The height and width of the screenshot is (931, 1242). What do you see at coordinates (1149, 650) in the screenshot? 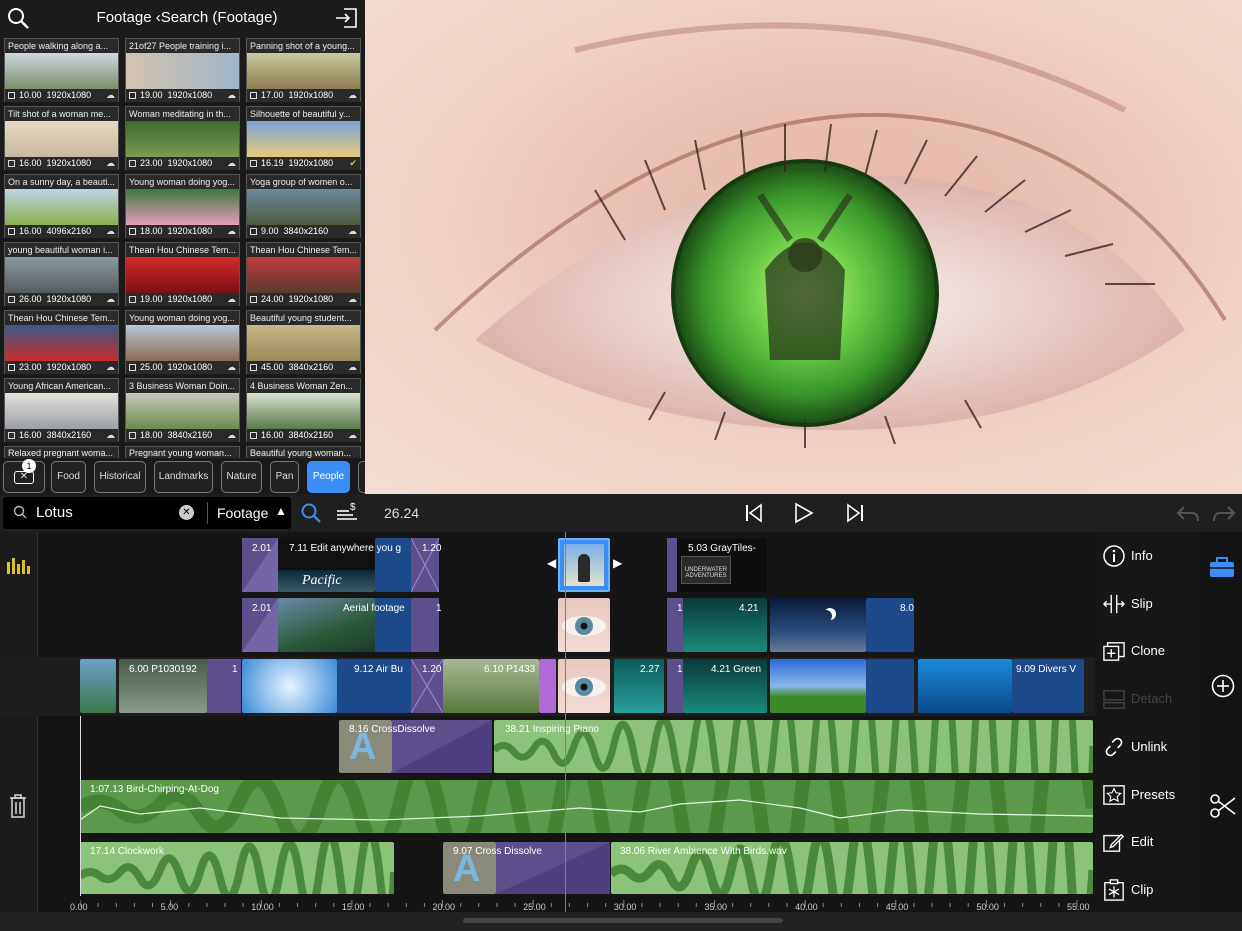
I see `clone-button: Clone` at bounding box center [1149, 650].